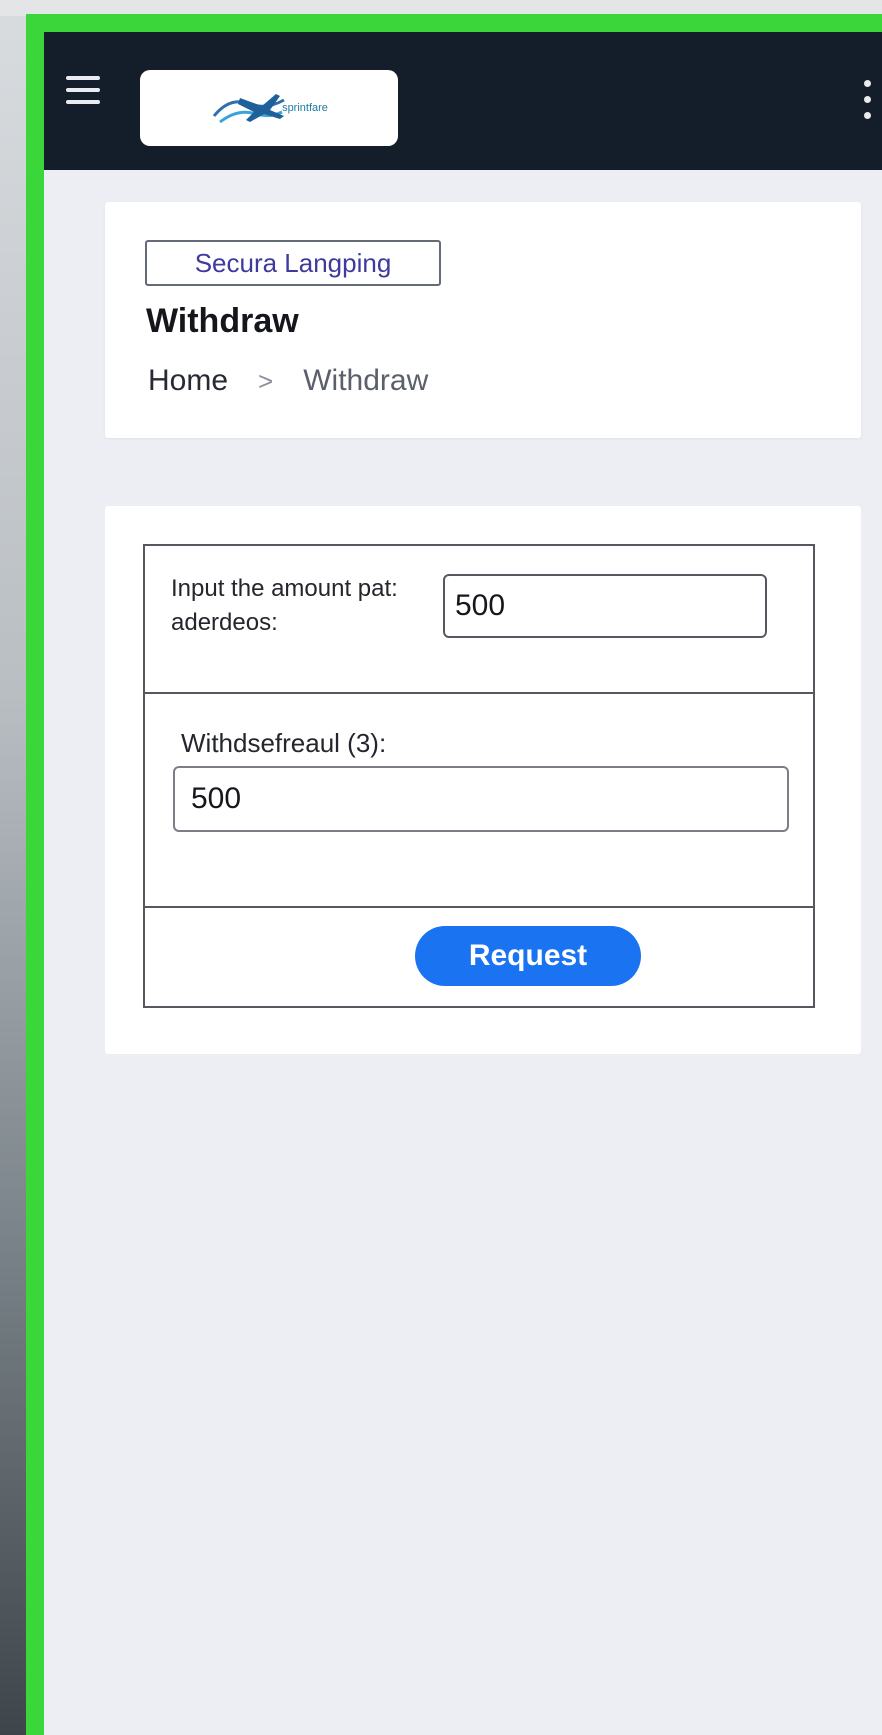 Image resolution: width=882 pixels, height=1735 pixels. I want to click on hamburger-icon, so click(83, 90).